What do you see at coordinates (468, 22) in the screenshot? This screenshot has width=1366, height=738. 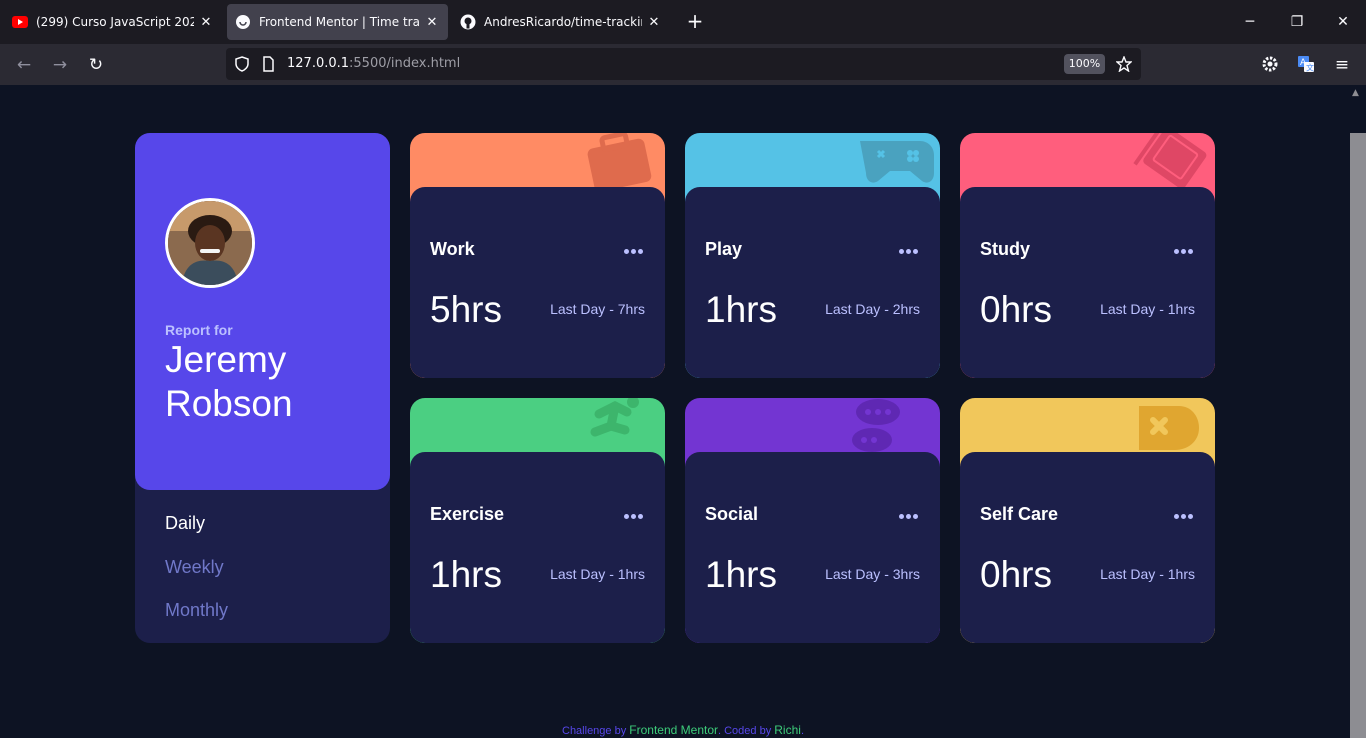 I see `github-icon` at bounding box center [468, 22].